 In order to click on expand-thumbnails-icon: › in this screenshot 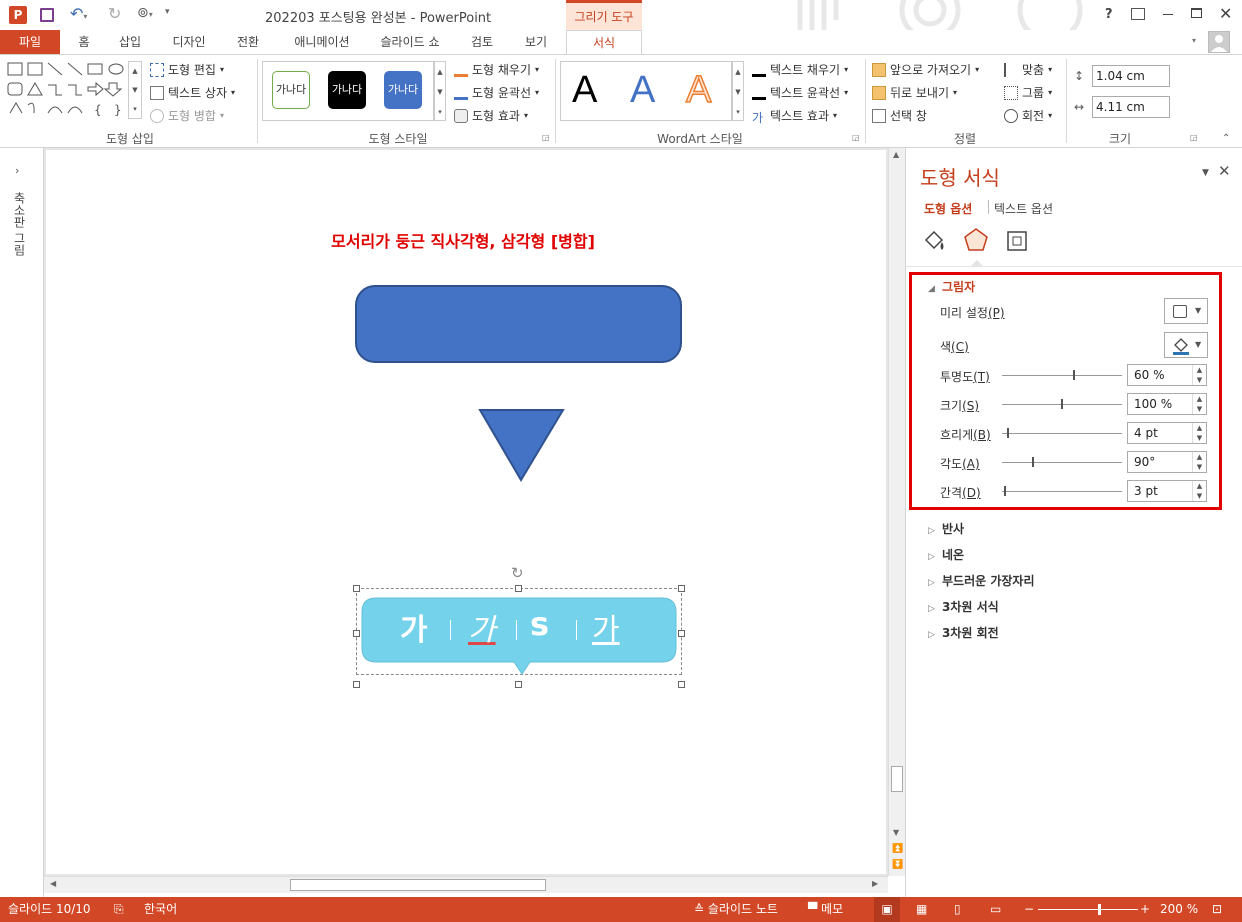, I will do `click(17, 170)`.